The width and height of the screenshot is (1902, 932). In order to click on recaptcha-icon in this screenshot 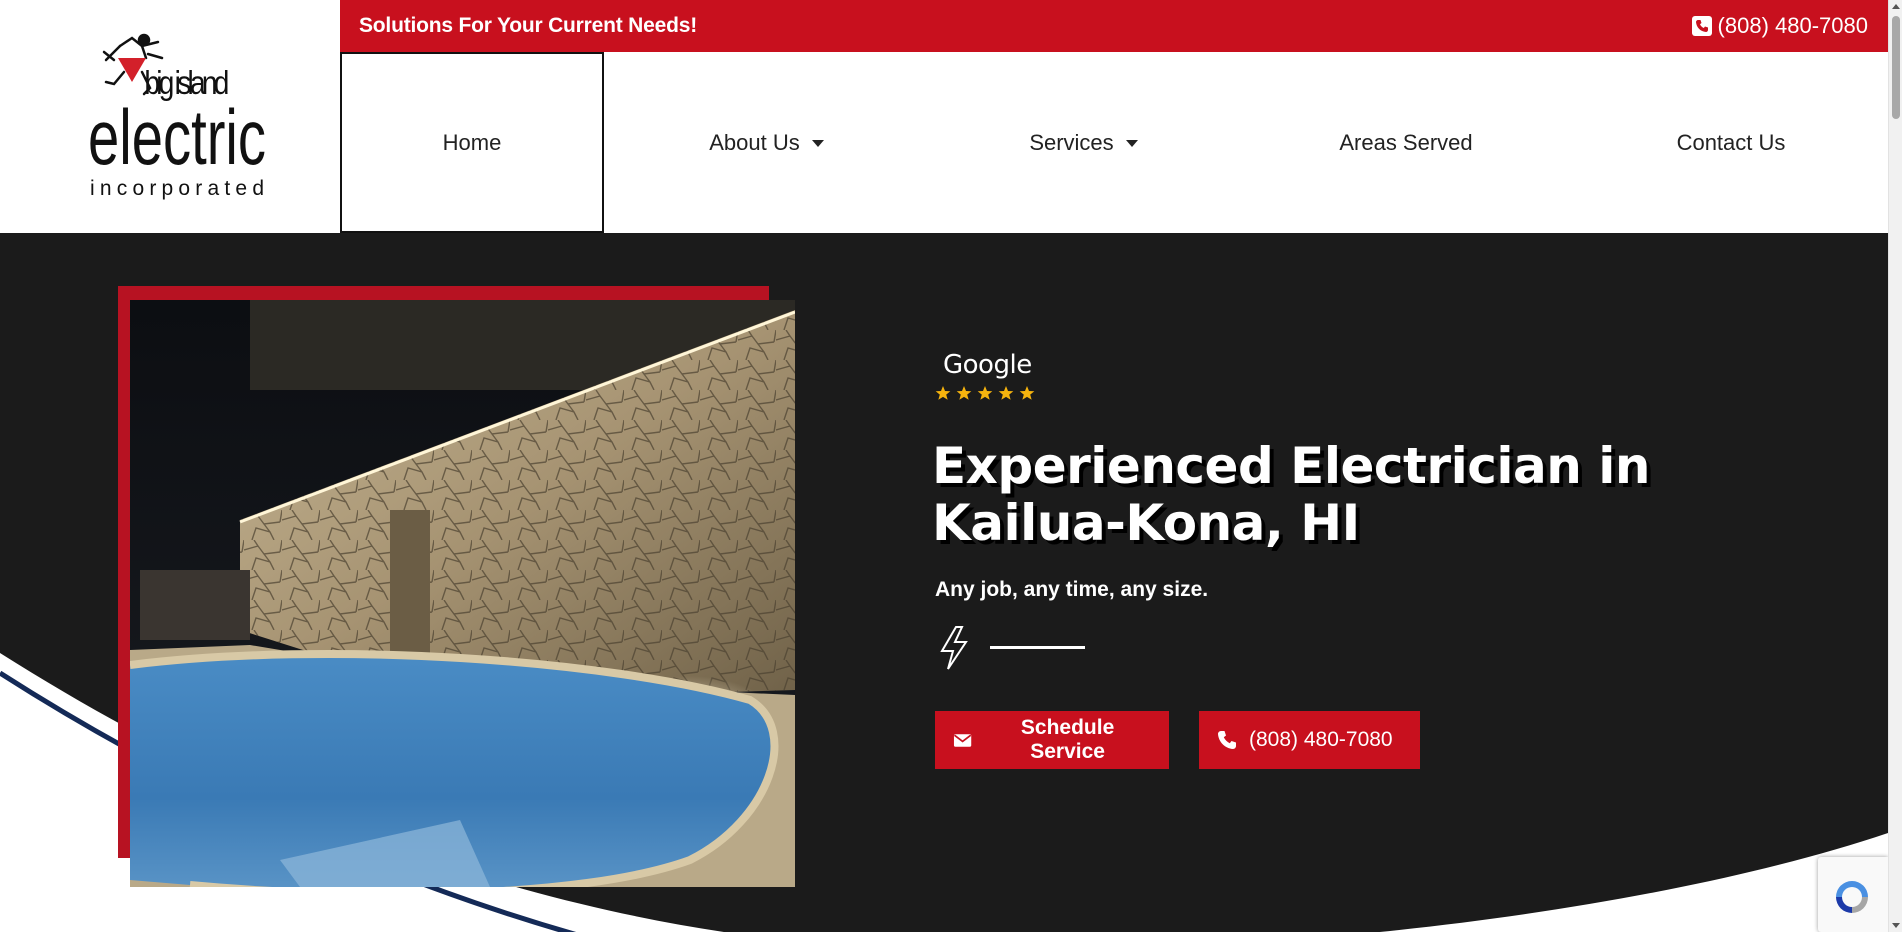, I will do `click(1852, 897)`.